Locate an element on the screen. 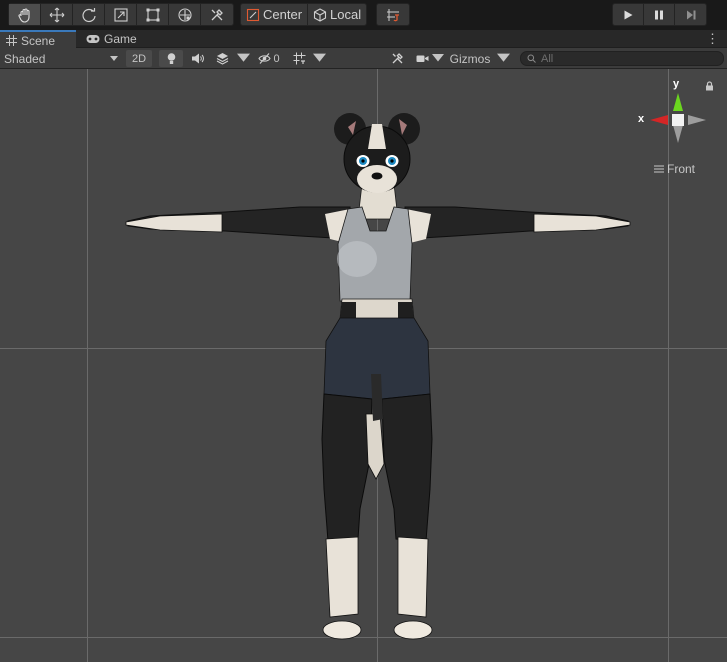 The image size is (727, 662). gizmos-toggle: Gizmos is located at coordinates (470, 58).